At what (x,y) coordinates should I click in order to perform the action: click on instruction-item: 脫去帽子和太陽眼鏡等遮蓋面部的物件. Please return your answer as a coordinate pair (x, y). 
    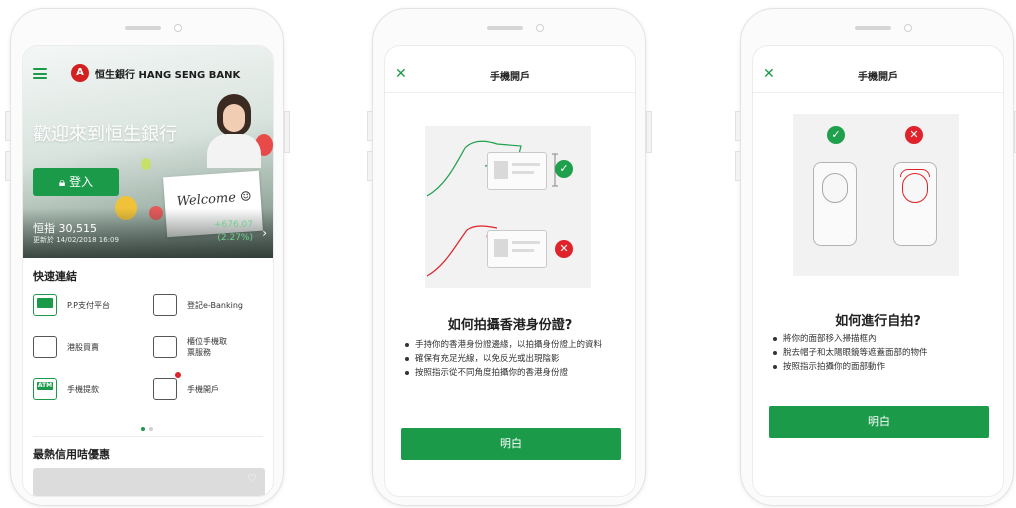
    Looking at the image, I should click on (881, 353).